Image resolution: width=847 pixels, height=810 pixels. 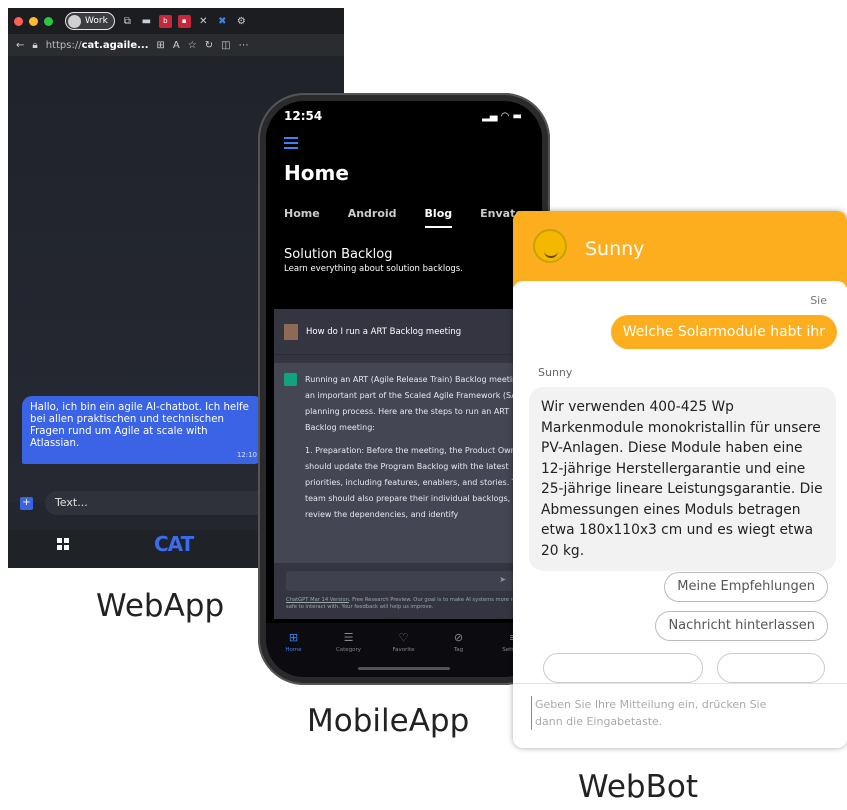 What do you see at coordinates (209, 45) in the screenshot?
I see `refresh-icon: ↻` at bounding box center [209, 45].